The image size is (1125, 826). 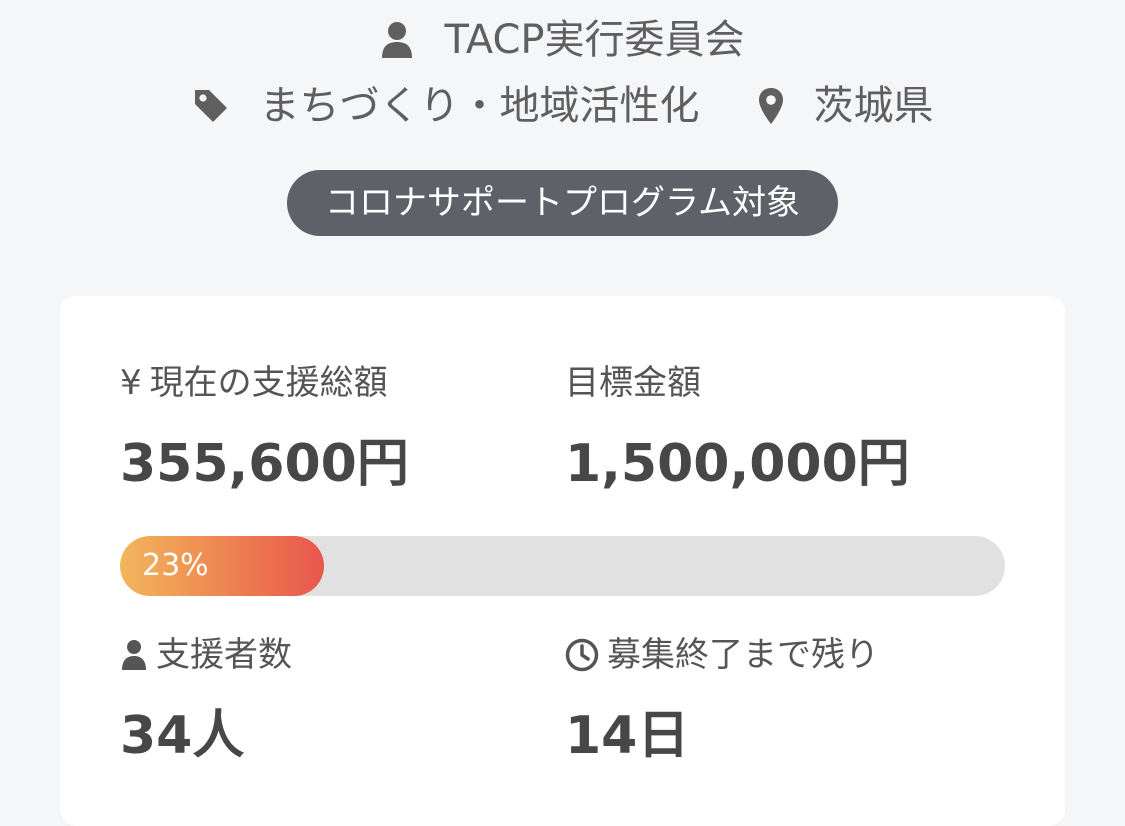 I want to click on remaining-time-value: 14日, so click(x=627, y=736).